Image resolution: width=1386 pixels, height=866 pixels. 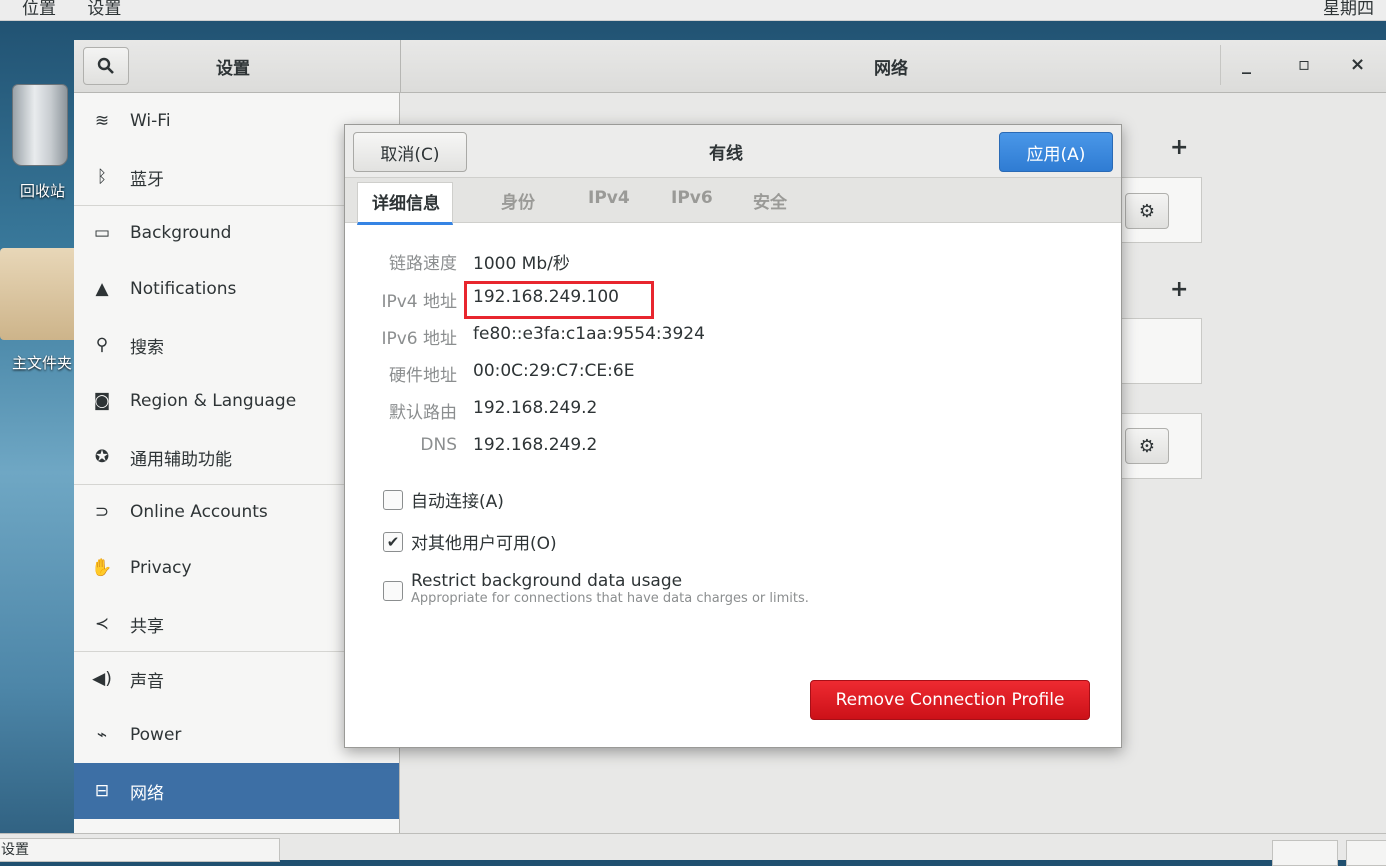 I want to click on sidebar-item-label: Online Accounts, so click(x=199, y=512).